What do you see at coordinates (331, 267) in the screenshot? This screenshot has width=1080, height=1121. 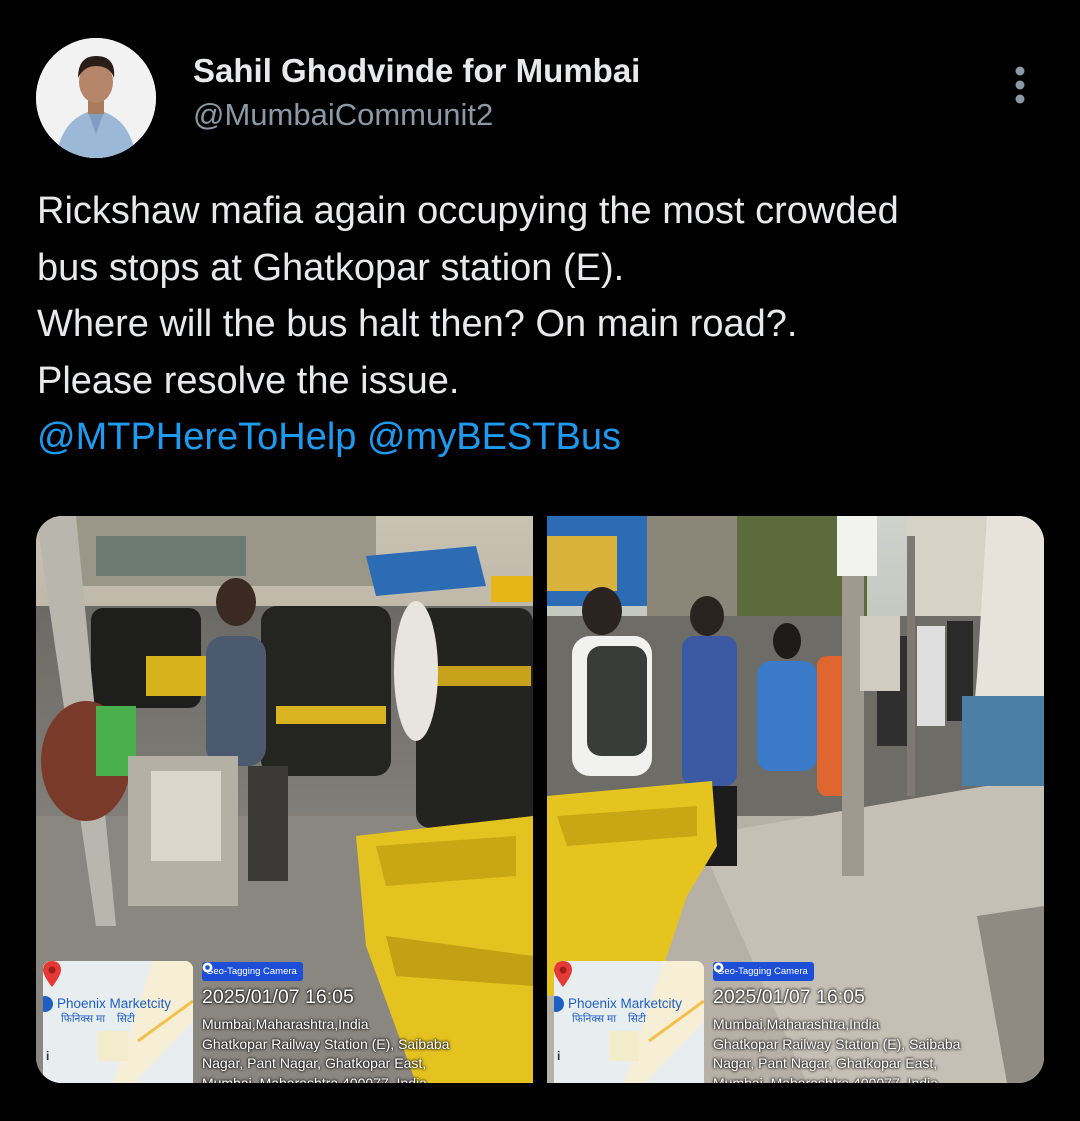 I see `tweet-line: bus stops at Ghatkopar station (E).` at bounding box center [331, 267].